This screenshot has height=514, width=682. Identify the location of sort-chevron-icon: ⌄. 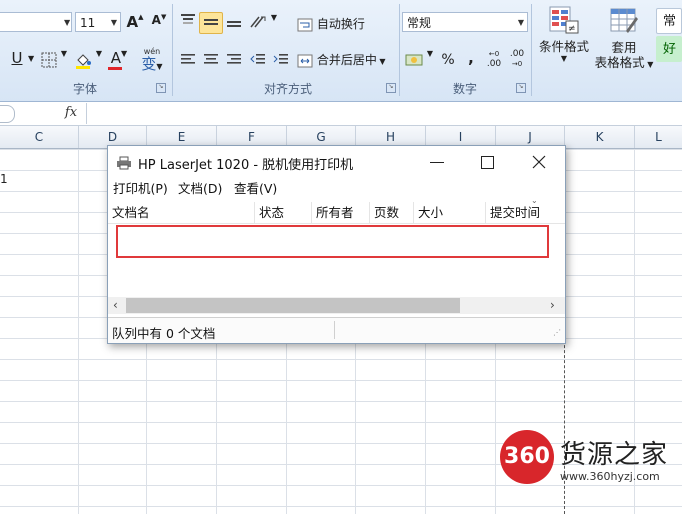
(534, 200).